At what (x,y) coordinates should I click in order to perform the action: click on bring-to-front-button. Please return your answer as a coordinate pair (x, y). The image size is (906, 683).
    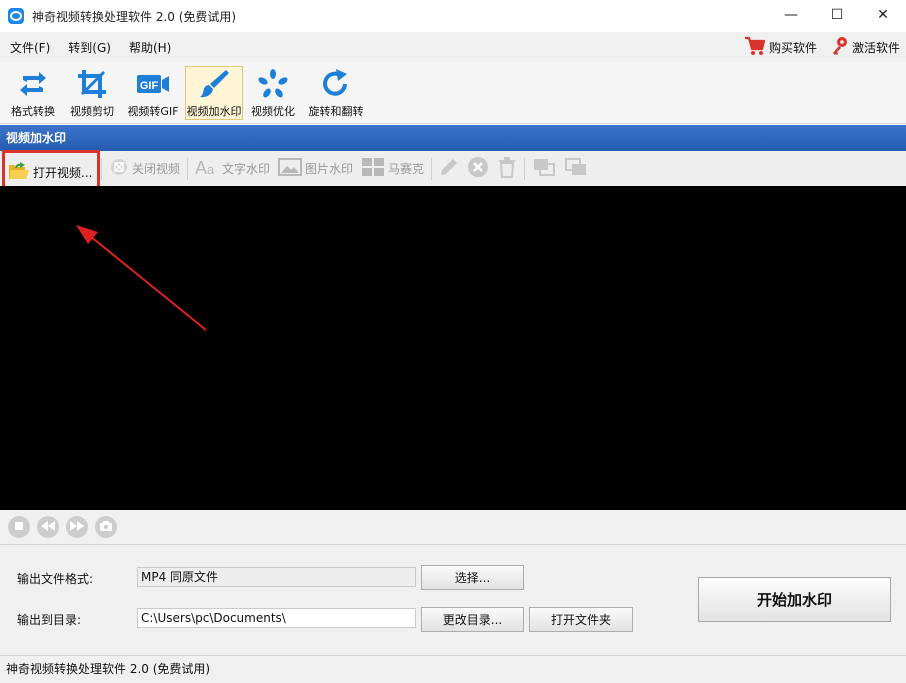
    Looking at the image, I should click on (544, 169).